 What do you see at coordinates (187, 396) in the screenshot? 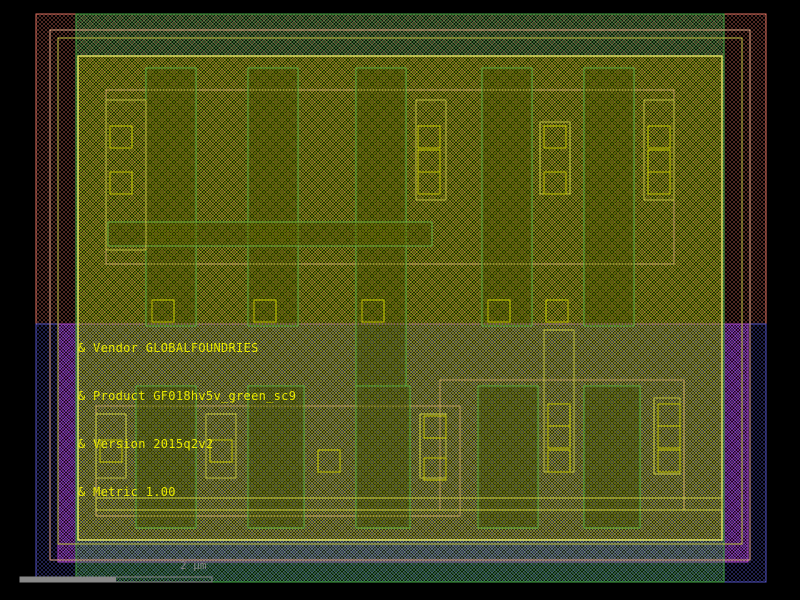
I see `product-label: & Product GF018hv5v_green_sc9` at bounding box center [187, 396].